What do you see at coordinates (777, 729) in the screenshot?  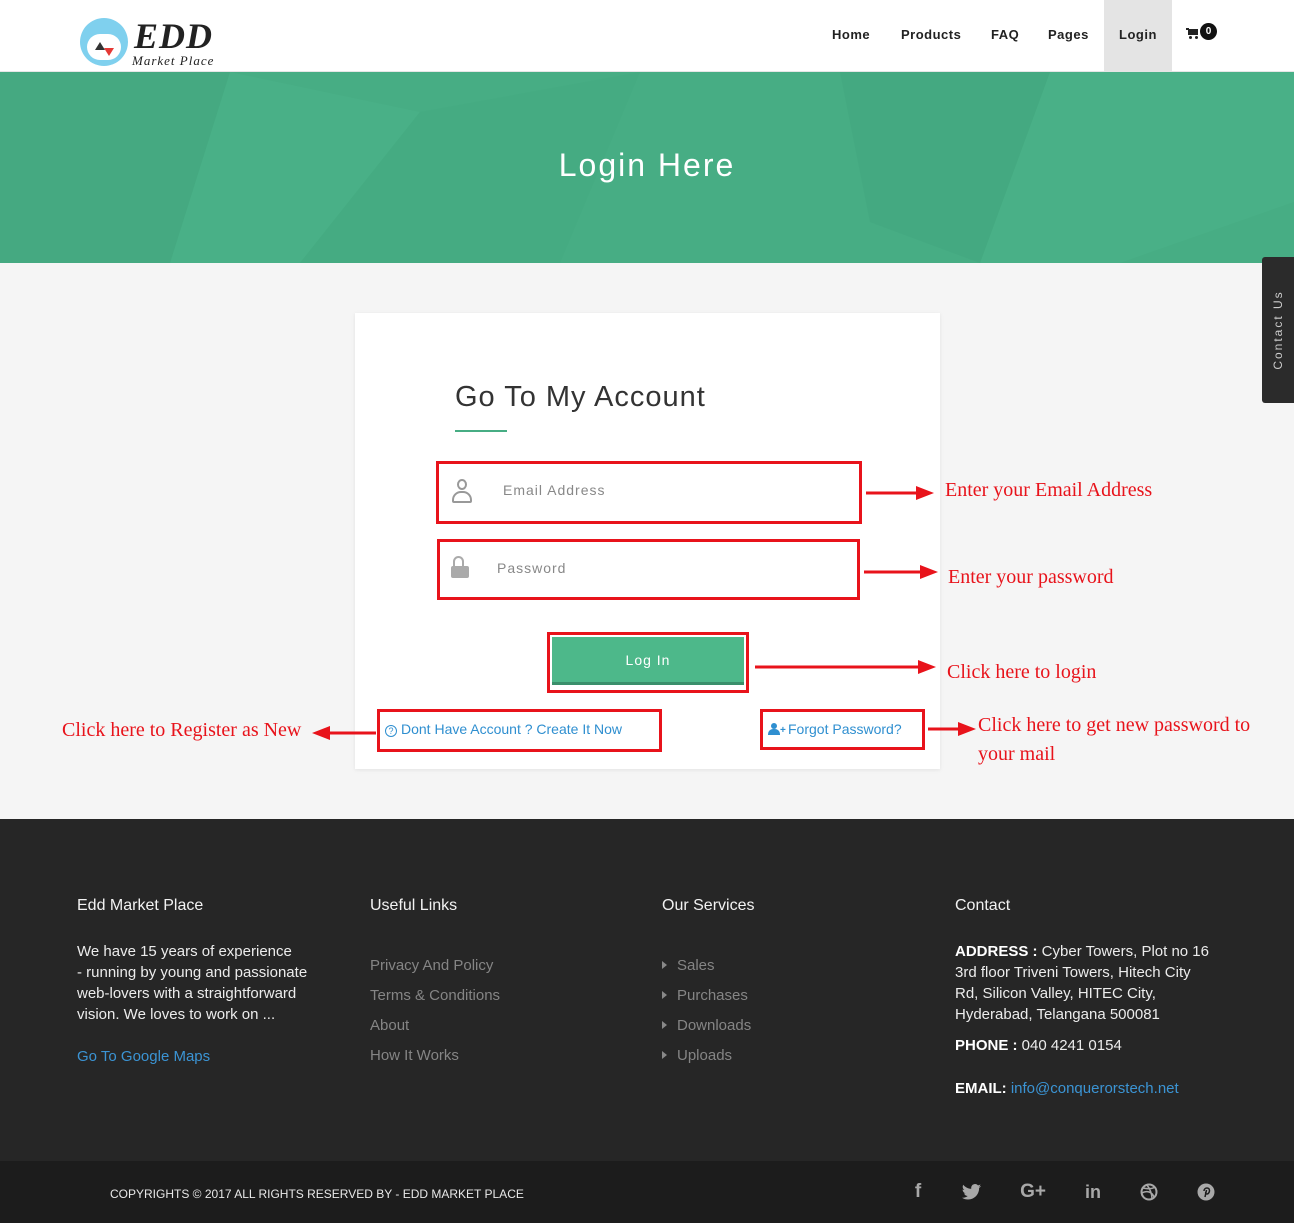 I see `user-plus-icon: +` at bounding box center [777, 729].